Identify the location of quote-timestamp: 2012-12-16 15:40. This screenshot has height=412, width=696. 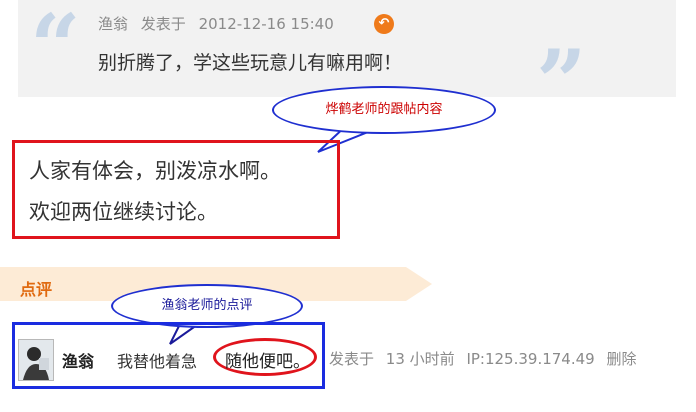
(266, 24).